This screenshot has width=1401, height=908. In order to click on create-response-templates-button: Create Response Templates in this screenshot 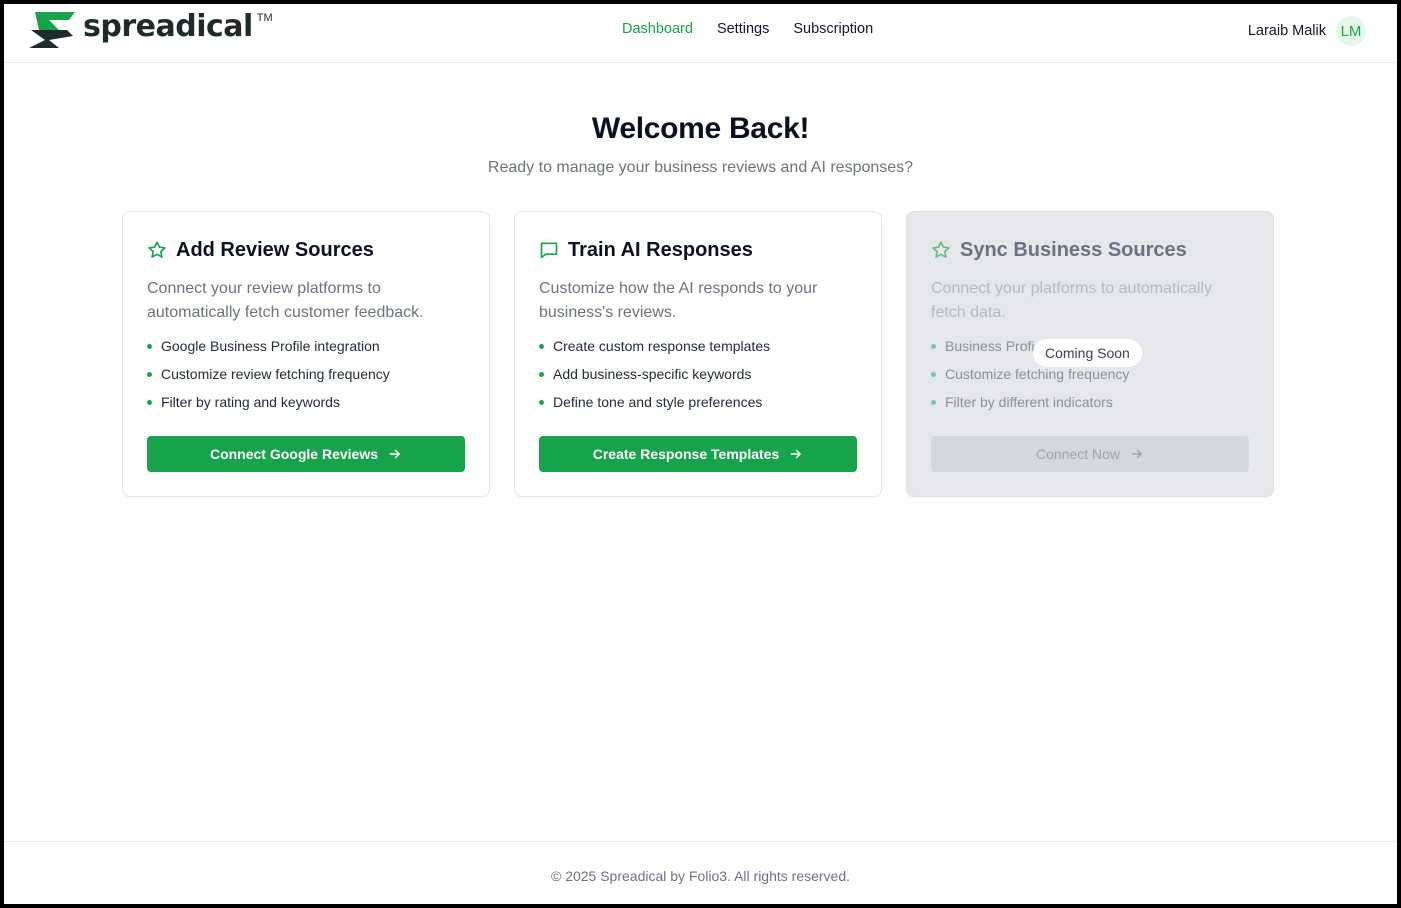, I will do `click(698, 454)`.